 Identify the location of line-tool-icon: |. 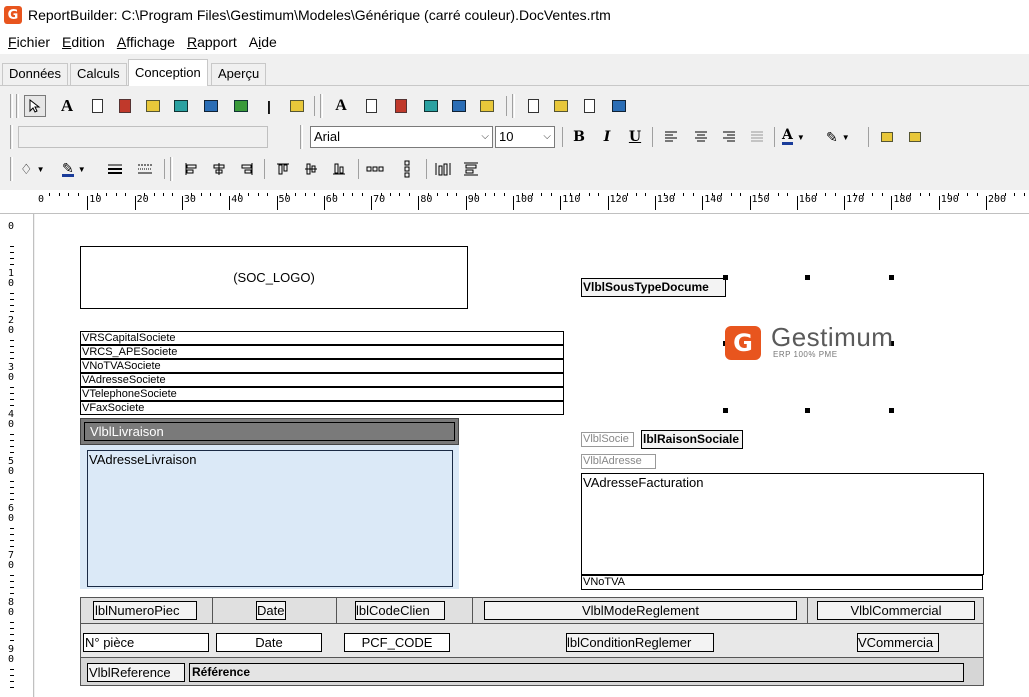
(269, 106).